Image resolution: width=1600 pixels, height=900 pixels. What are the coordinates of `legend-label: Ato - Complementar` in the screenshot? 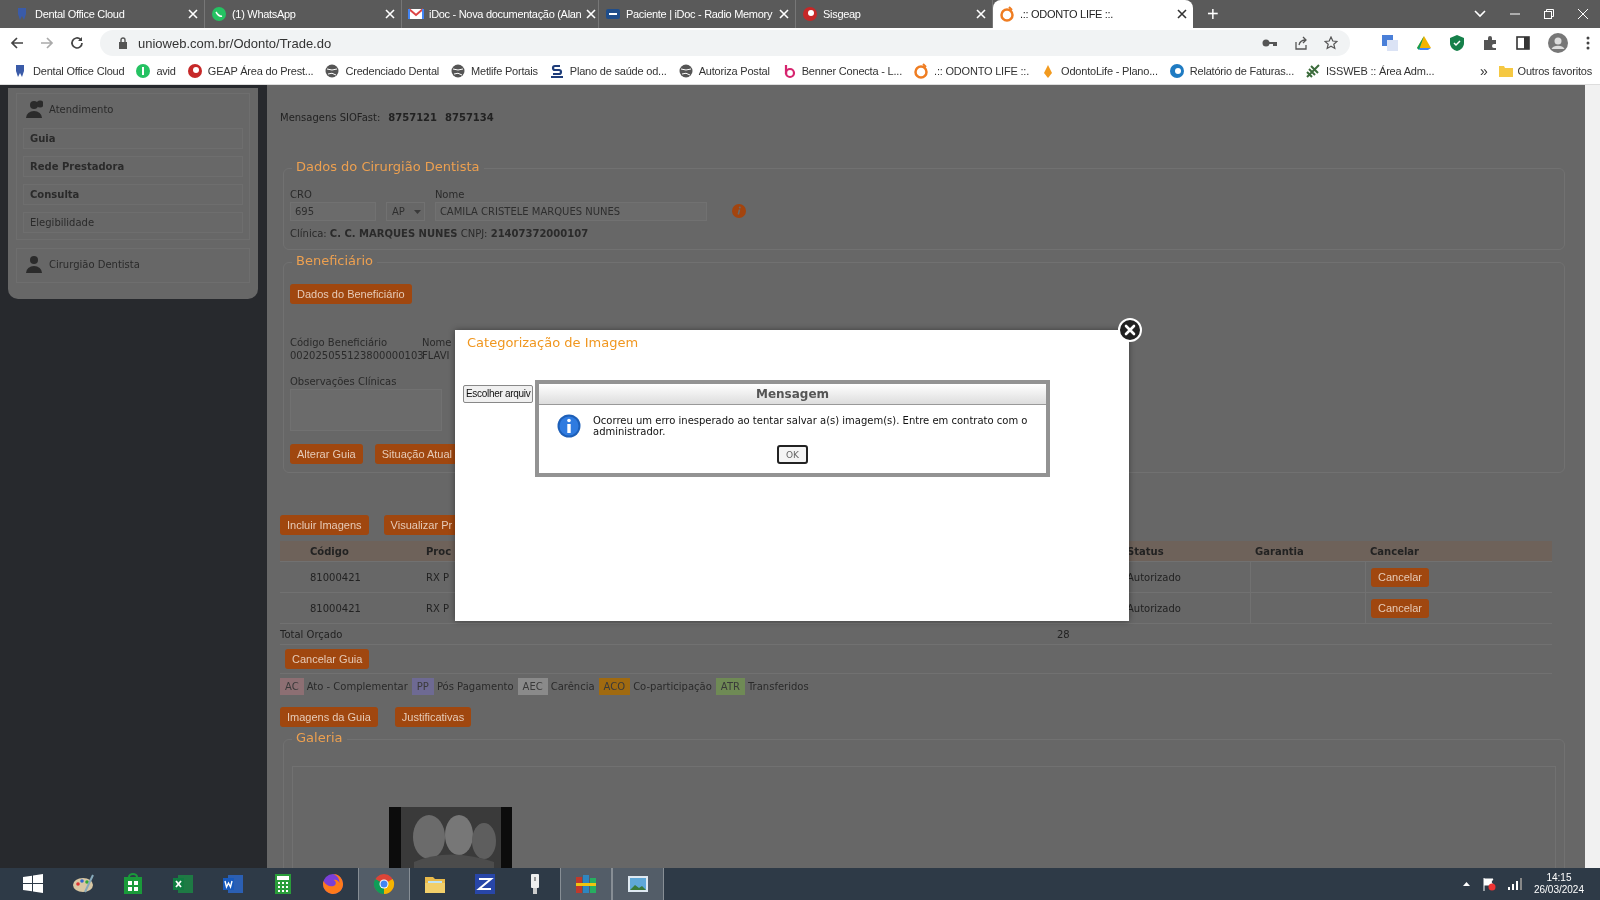 It's located at (357, 686).